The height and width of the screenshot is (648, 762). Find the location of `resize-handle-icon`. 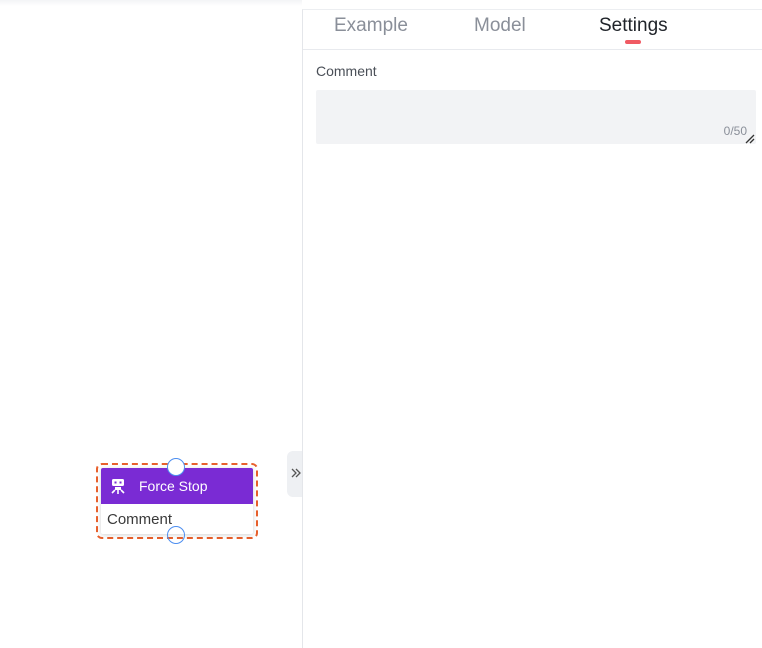

resize-handle-icon is located at coordinates (749, 137).